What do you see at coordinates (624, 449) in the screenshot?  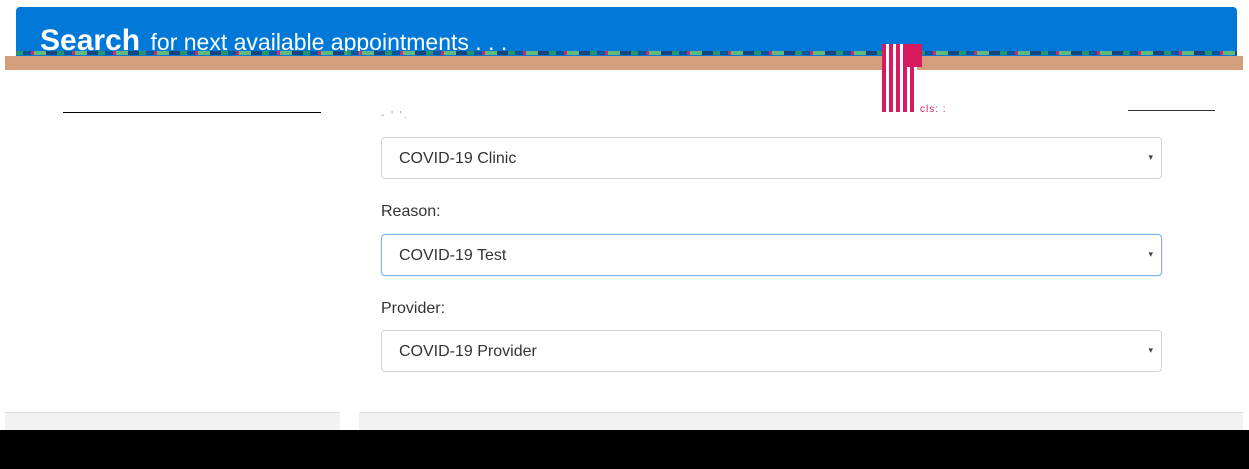 I see `bottom-black-band` at bounding box center [624, 449].